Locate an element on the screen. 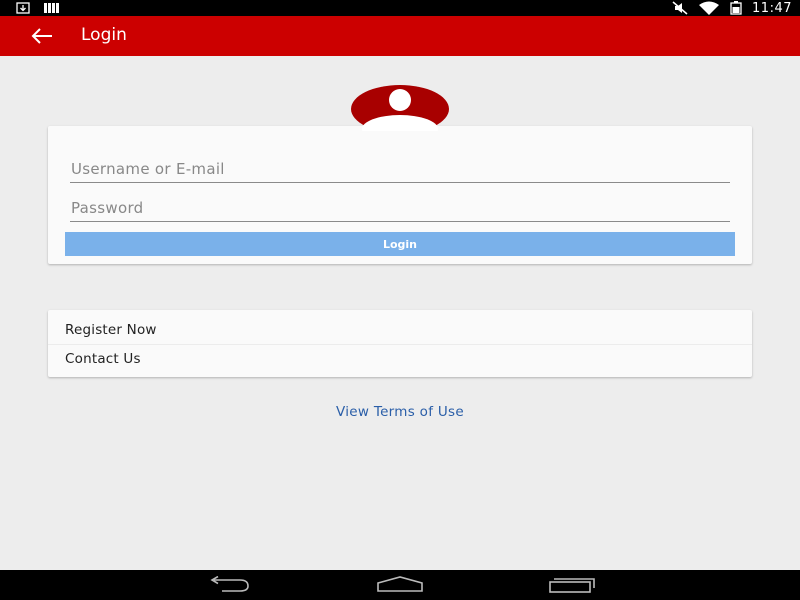  divider is located at coordinates (400, 344).